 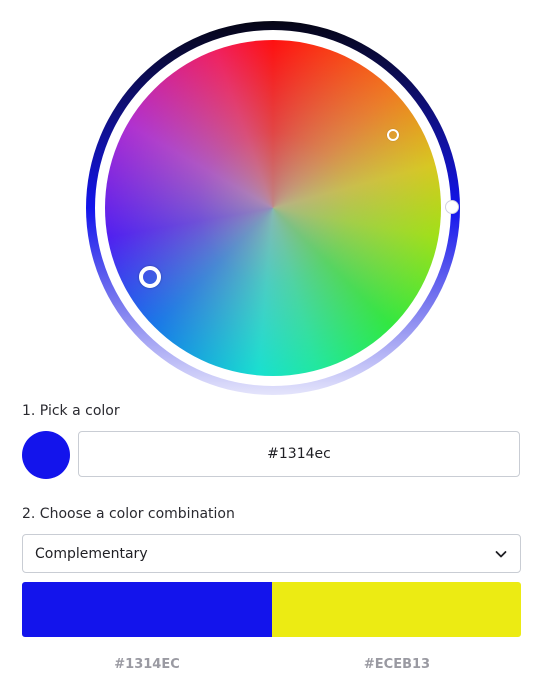 I want to click on palette-hex-1: #1314EC, so click(x=147, y=664).